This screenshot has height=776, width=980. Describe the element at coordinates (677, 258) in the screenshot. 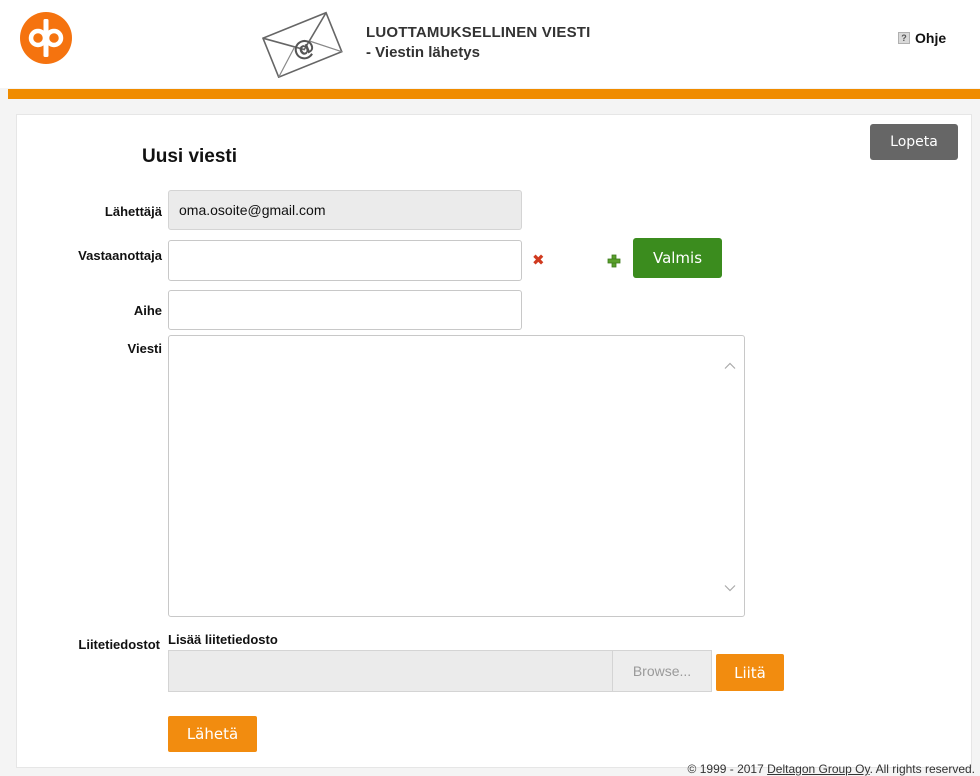

I see `done-button: Valmis` at that location.